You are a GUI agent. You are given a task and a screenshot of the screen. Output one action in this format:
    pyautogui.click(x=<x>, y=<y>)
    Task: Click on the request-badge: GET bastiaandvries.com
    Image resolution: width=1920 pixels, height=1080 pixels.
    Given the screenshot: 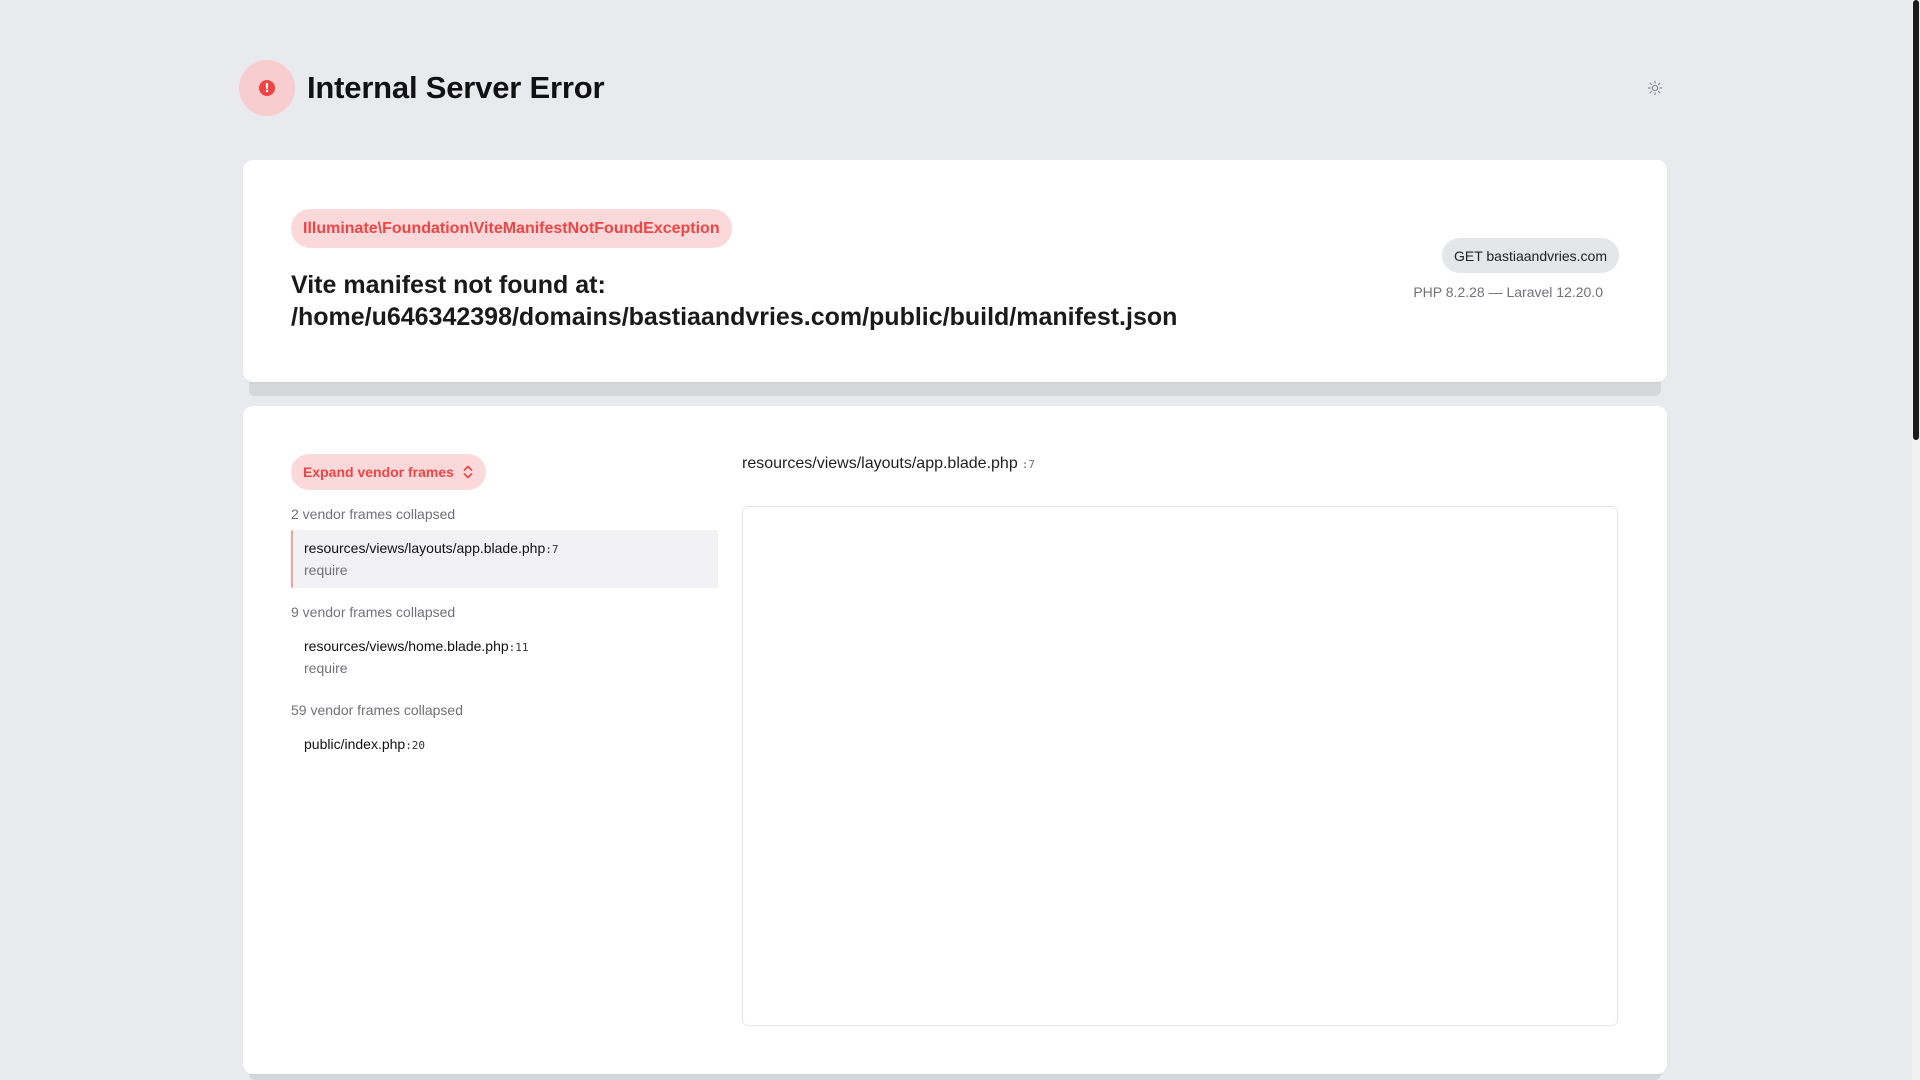 What is the action you would take?
    pyautogui.click(x=1530, y=255)
    